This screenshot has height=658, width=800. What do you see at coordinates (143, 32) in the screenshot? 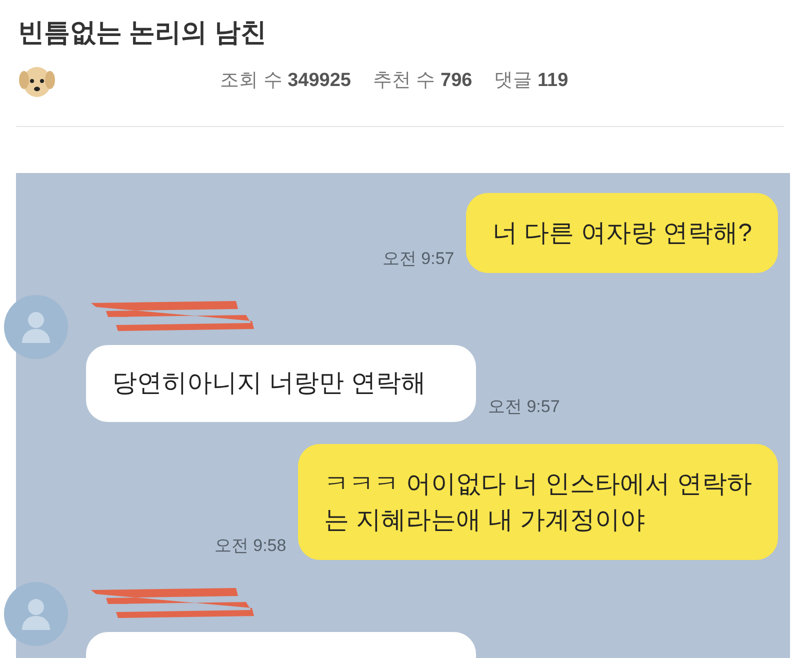
I see `post-title: 빈틈없는 논리의 남친` at bounding box center [143, 32].